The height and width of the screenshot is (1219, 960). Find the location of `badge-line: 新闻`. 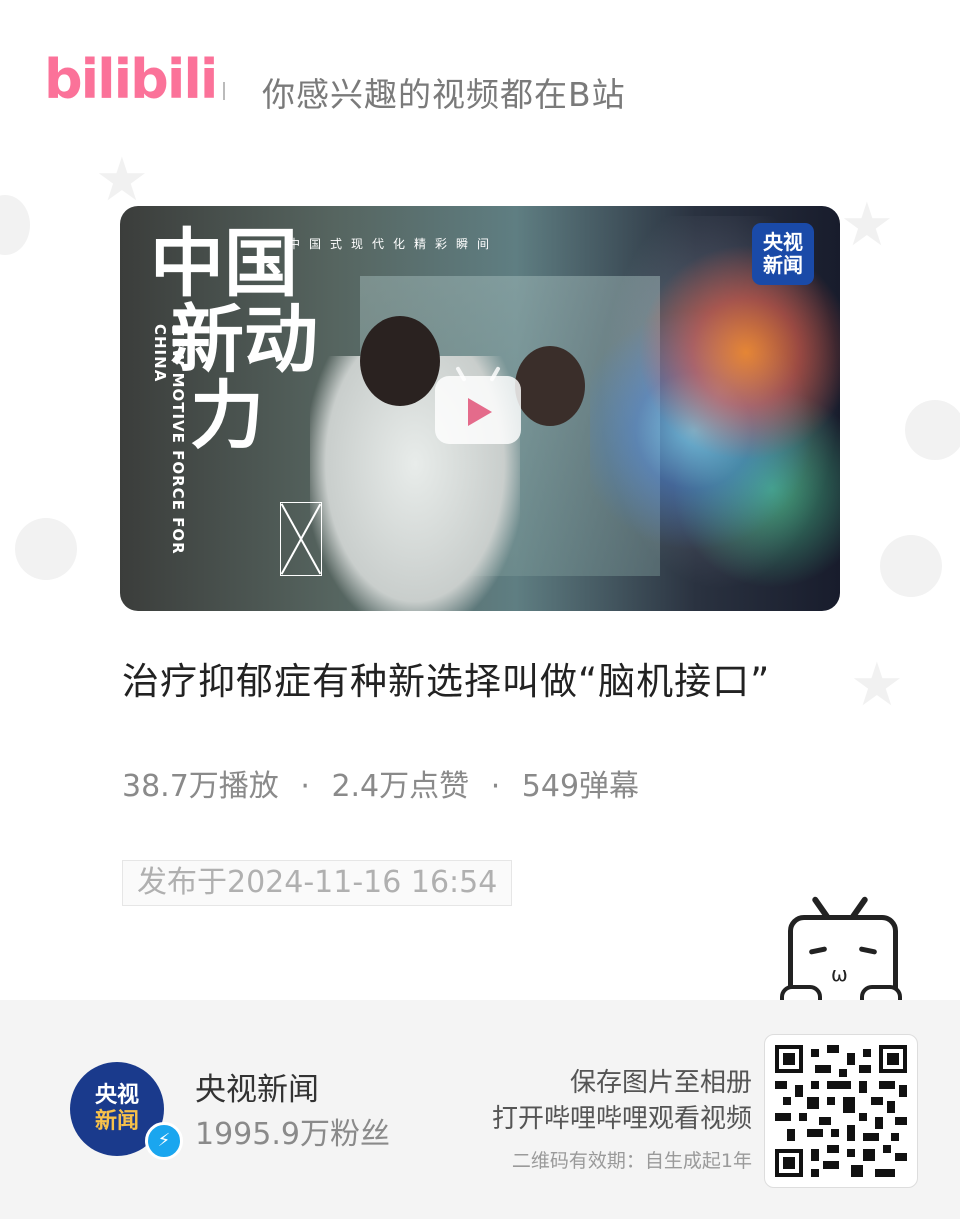

badge-line: 新闻 is located at coordinates (783, 265).